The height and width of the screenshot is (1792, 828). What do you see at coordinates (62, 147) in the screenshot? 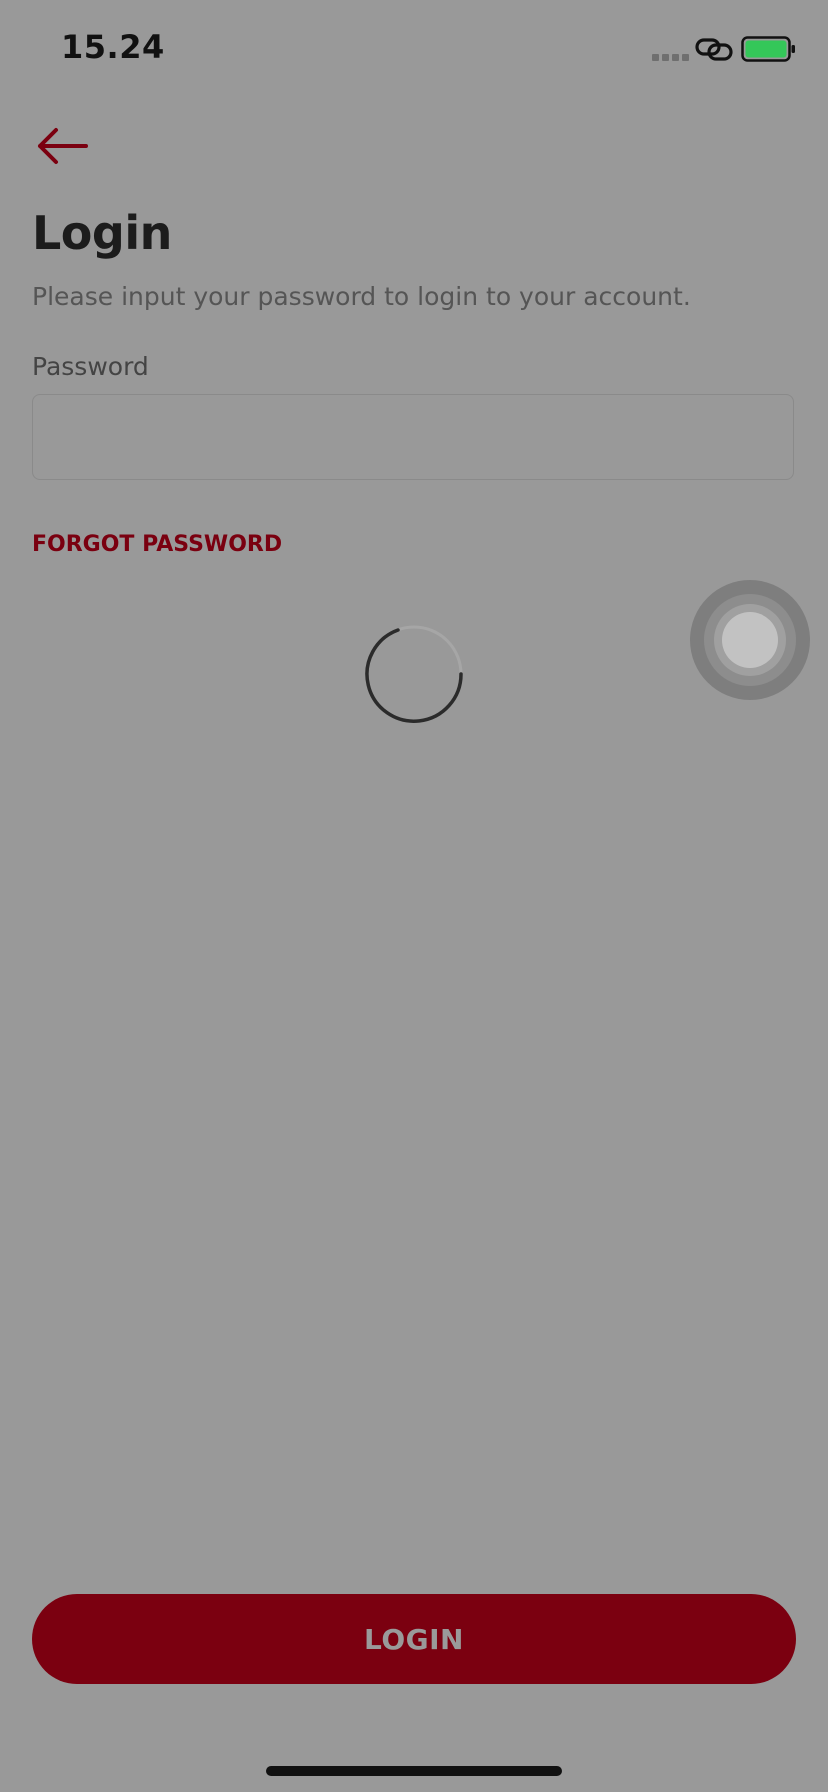
I see `back-arrow-icon` at bounding box center [62, 147].